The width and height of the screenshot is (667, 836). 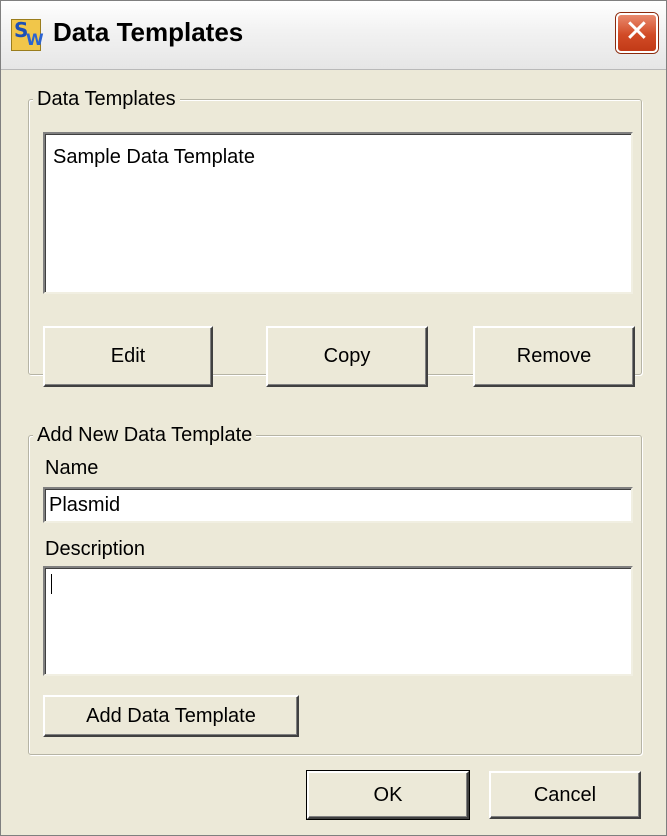 I want to click on remove-button: Remove, so click(x=554, y=356).